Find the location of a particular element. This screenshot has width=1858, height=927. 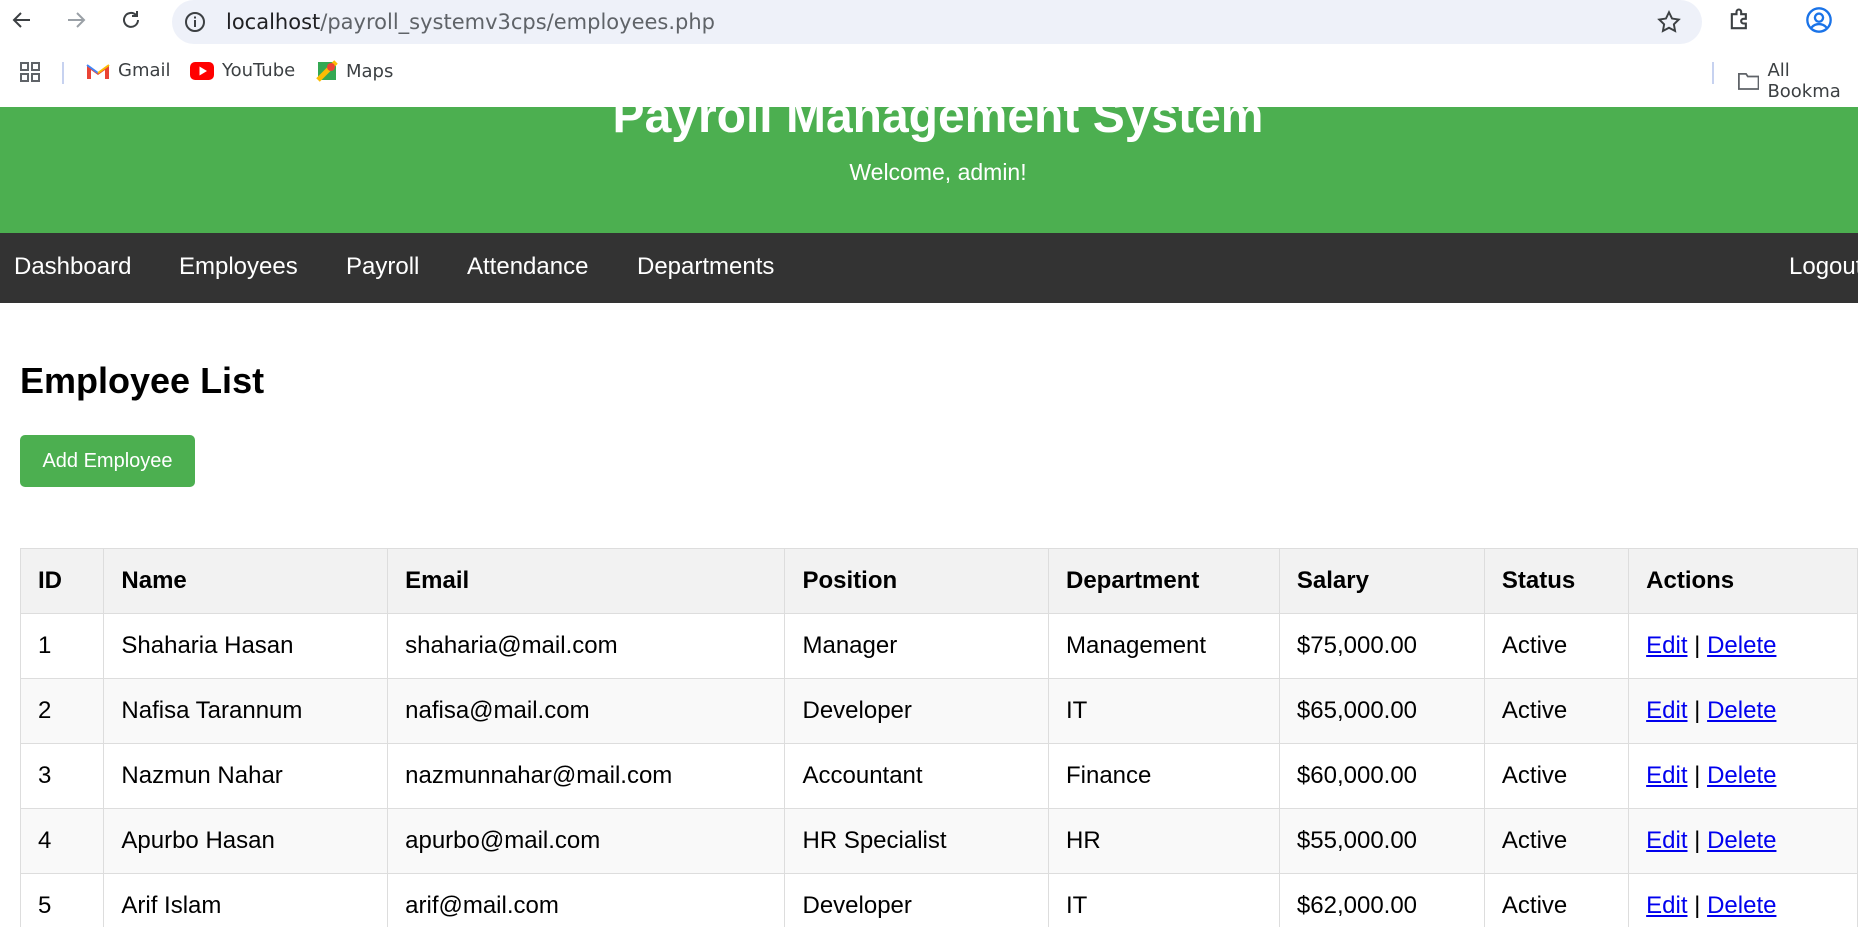

forward-arrow-icon is located at coordinates (77, 20).